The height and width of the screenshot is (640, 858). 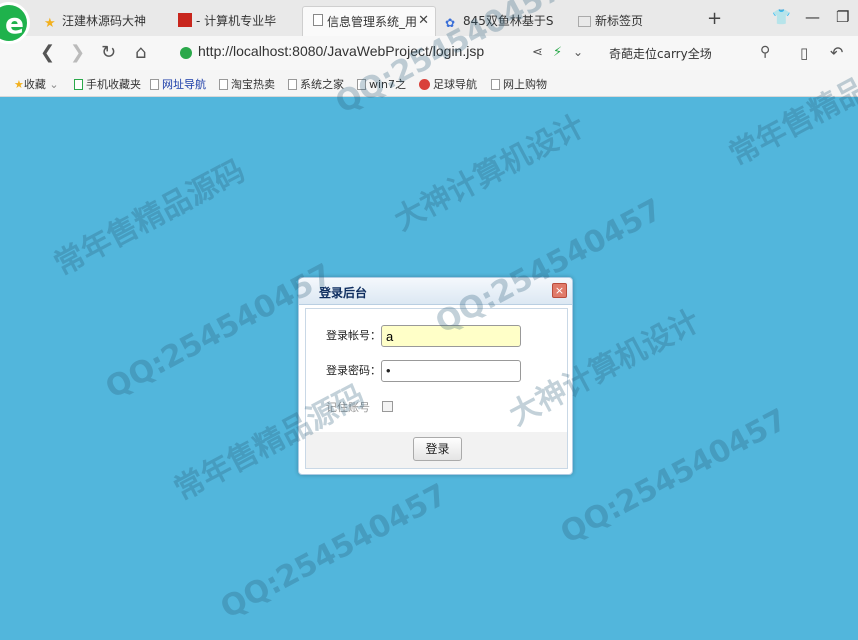 I want to click on reload-icon: ↻, so click(x=108, y=52).